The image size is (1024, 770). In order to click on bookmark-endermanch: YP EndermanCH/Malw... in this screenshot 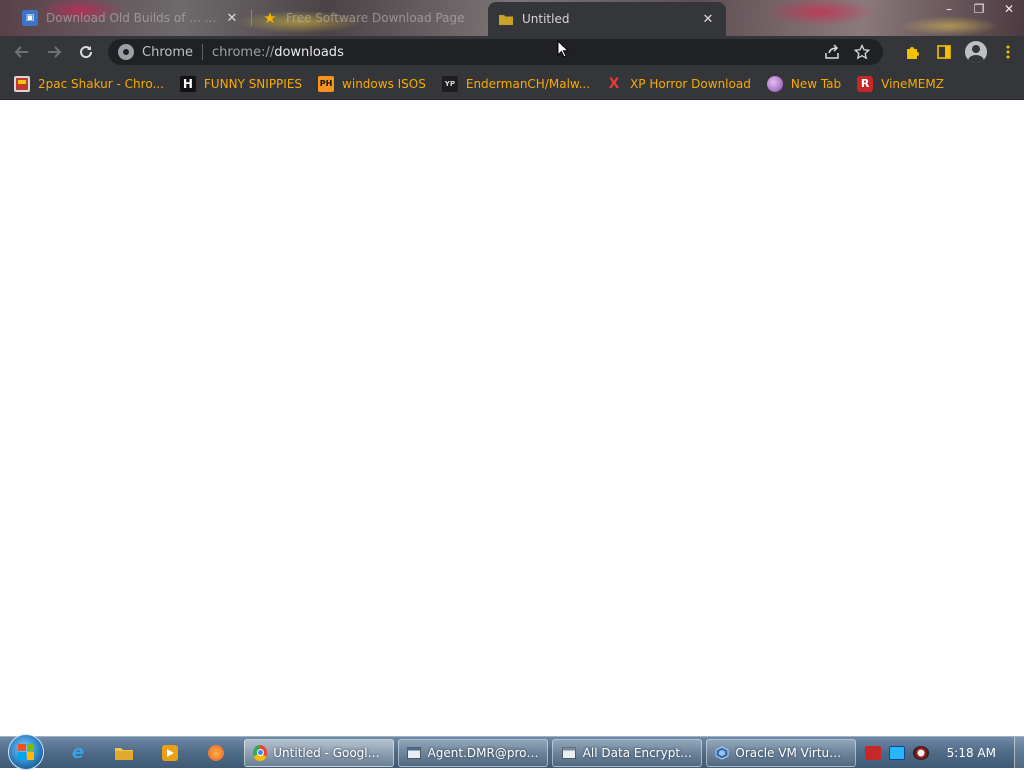, I will do `click(516, 84)`.